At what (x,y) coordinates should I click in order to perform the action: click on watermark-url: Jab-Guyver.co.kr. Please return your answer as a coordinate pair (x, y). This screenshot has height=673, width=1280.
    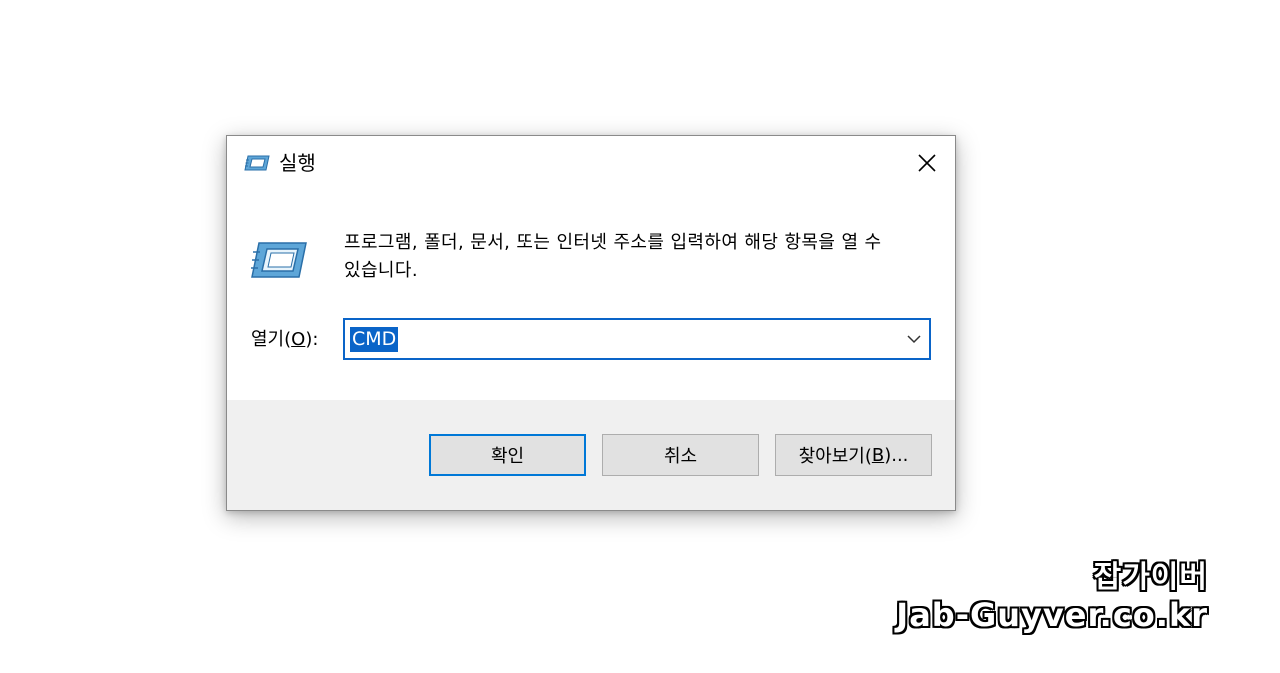
    Looking at the image, I should click on (1052, 615).